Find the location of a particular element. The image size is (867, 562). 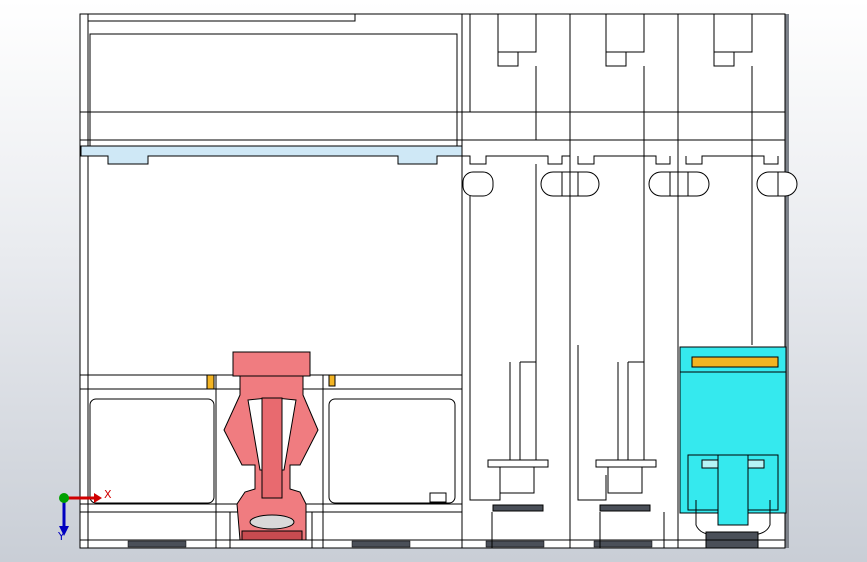

cyan-terminal-component is located at coordinates (733, 447).